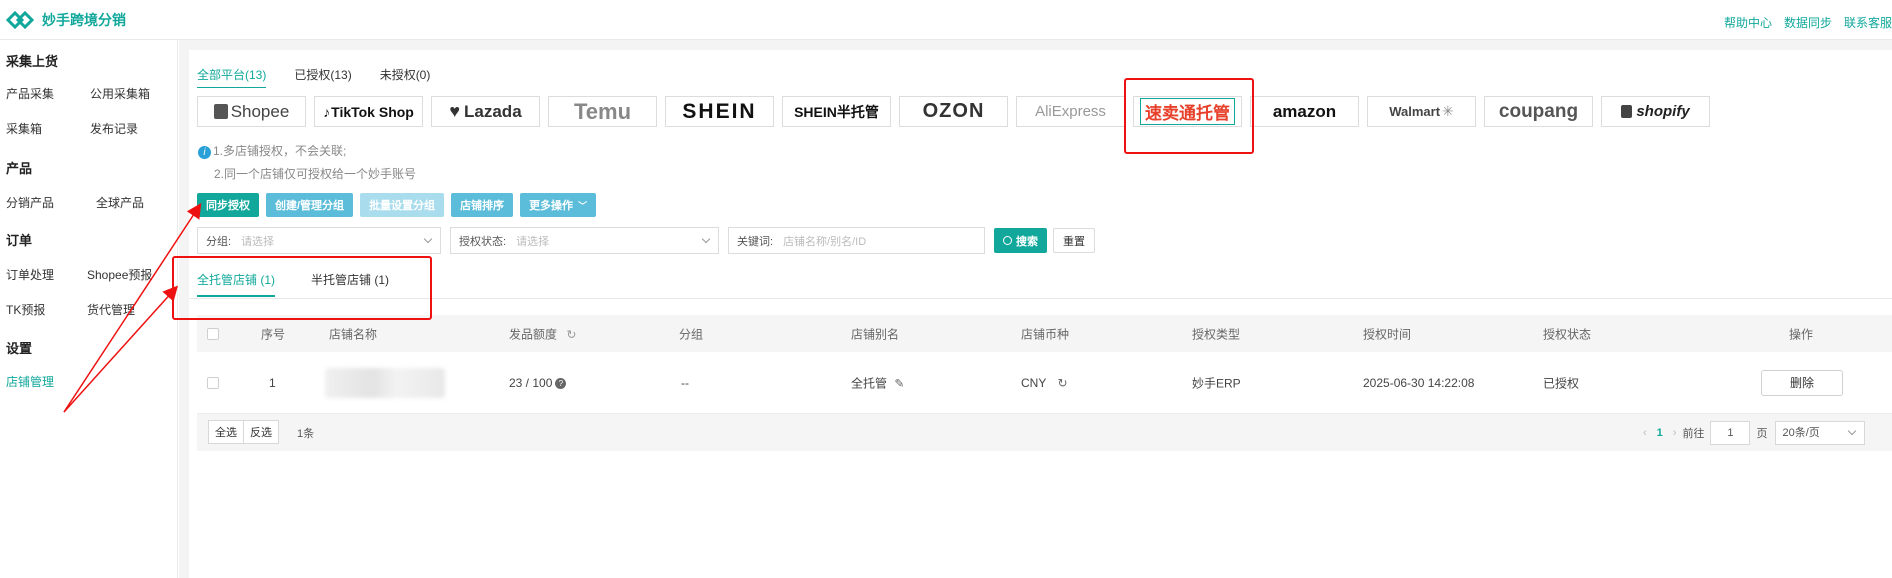 The width and height of the screenshot is (1892, 578). Describe the element at coordinates (1034, 382) in the screenshot. I see `row-currency-value: CNY` at that location.